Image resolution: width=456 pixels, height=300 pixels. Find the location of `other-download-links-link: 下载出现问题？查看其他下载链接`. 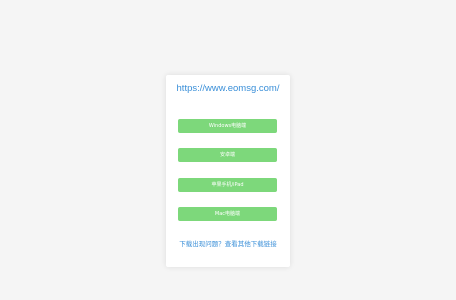

other-download-links-link: 下载出现问题？查看其他下载链接 is located at coordinates (228, 244).